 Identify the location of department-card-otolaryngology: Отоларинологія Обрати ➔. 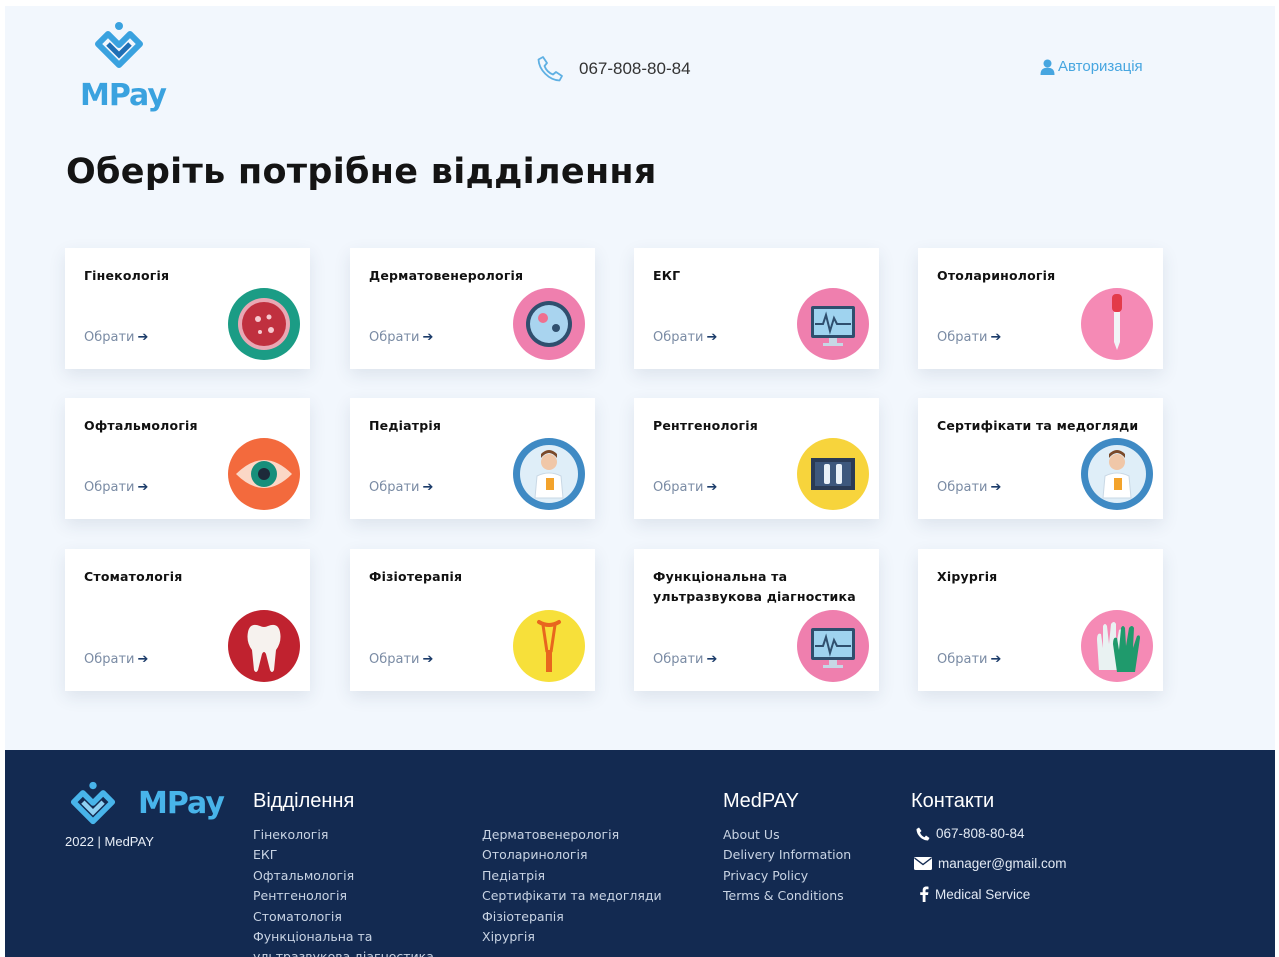
(1040, 308).